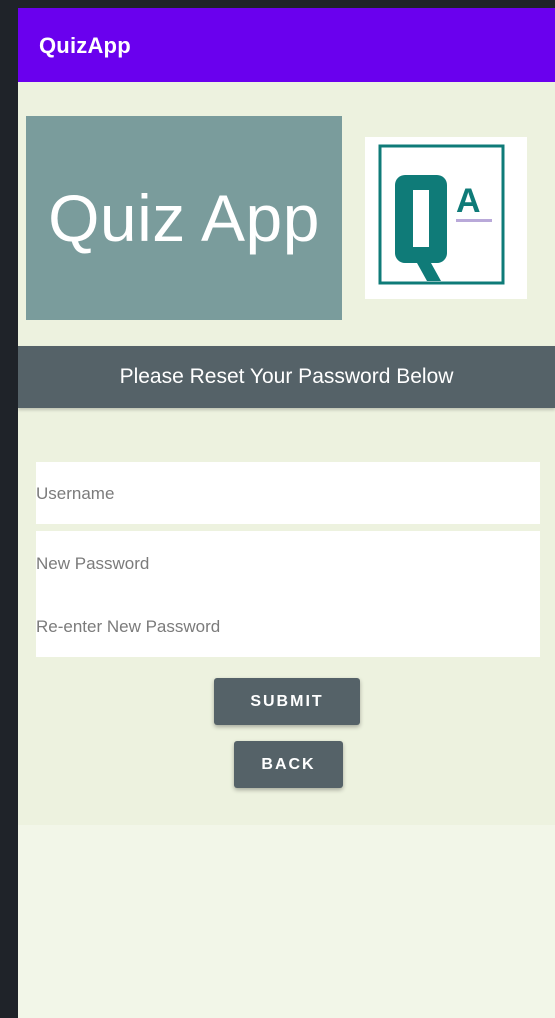  I want to click on banner-title: Quiz App, so click(184, 218).